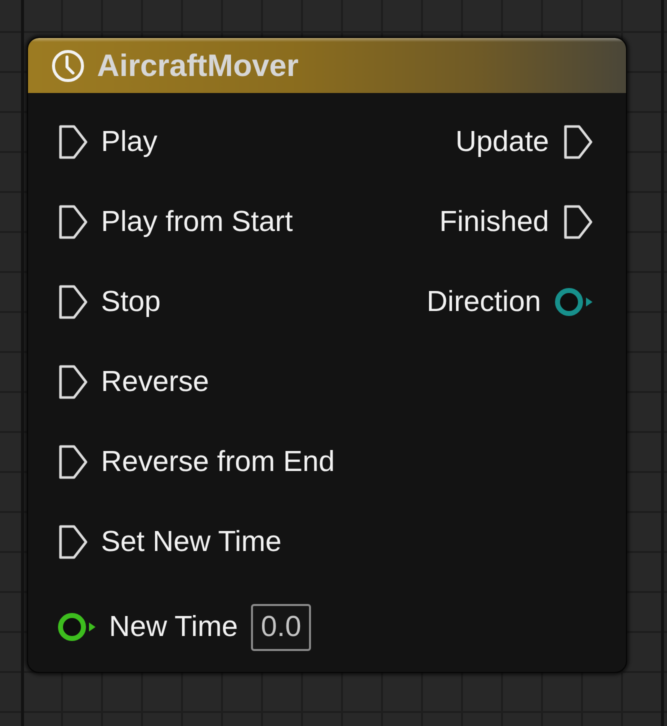 The width and height of the screenshot is (667, 726). What do you see at coordinates (218, 462) in the screenshot?
I see `pin-label: Reverse from End` at bounding box center [218, 462].